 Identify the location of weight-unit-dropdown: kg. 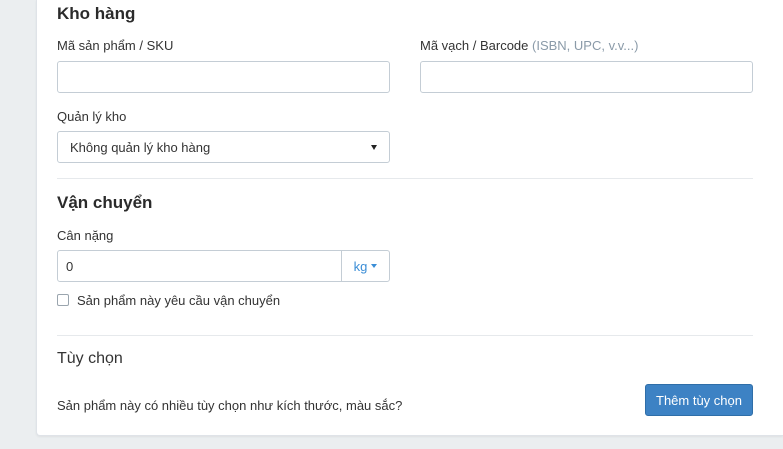
(365, 266).